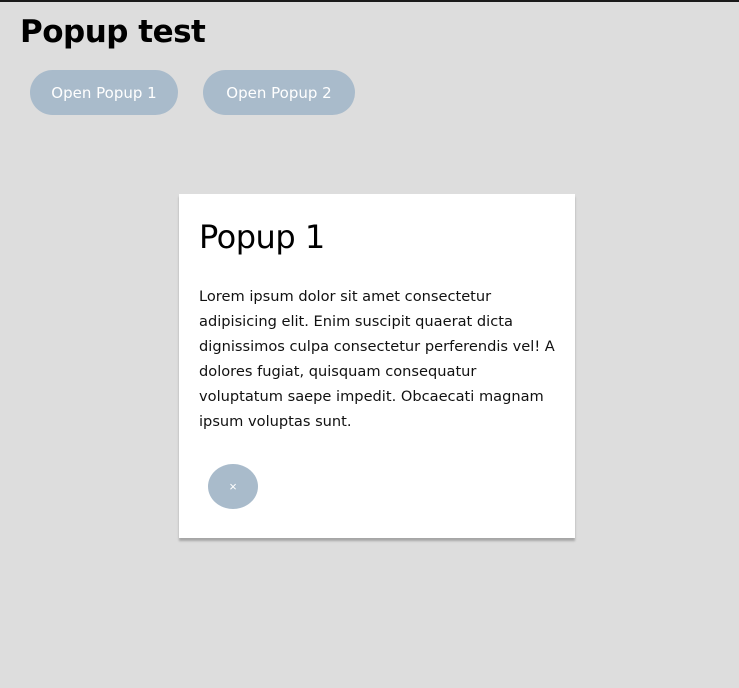 The height and width of the screenshot is (688, 739). I want to click on popup-title: Popup 1, so click(262, 237).